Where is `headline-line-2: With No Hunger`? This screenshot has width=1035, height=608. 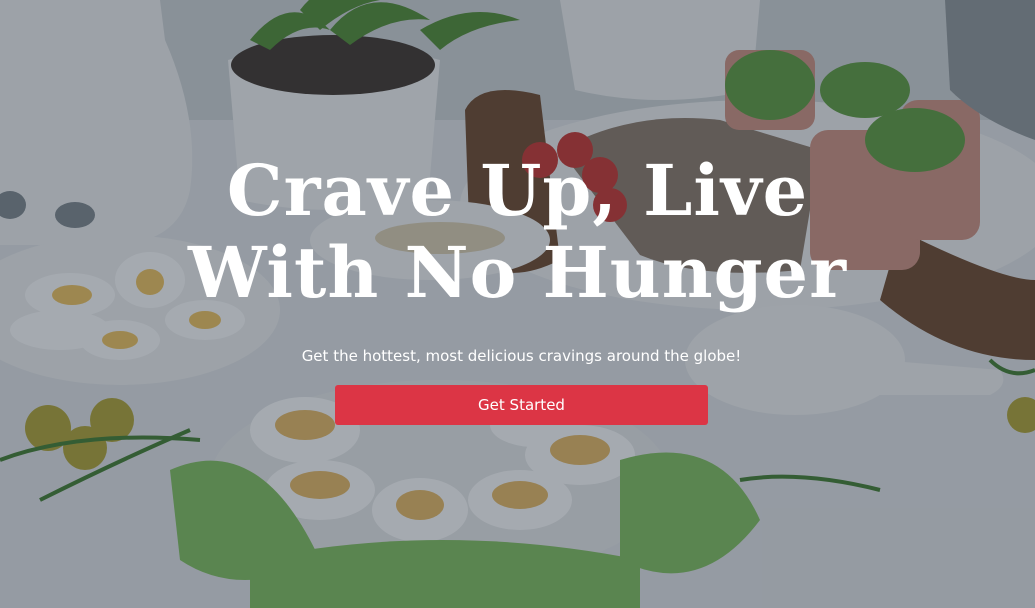 headline-line-2: With No Hunger is located at coordinates (517, 272).